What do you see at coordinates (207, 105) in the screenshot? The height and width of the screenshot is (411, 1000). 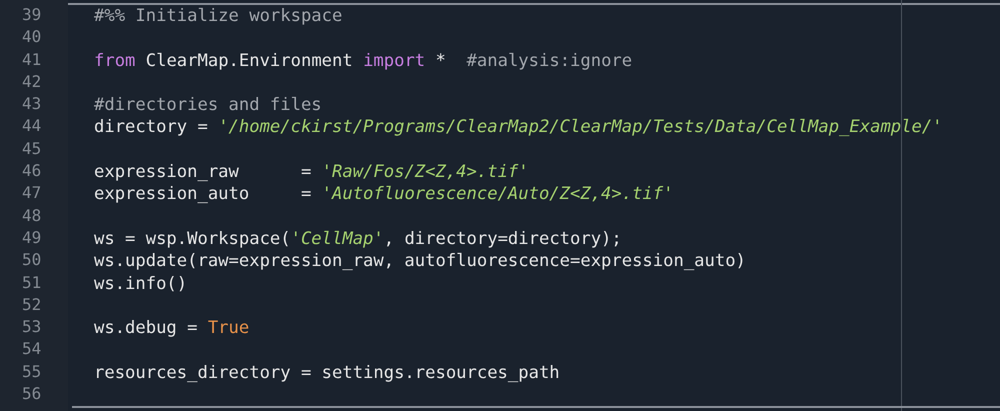 I see `code-line: #directories and files` at bounding box center [207, 105].